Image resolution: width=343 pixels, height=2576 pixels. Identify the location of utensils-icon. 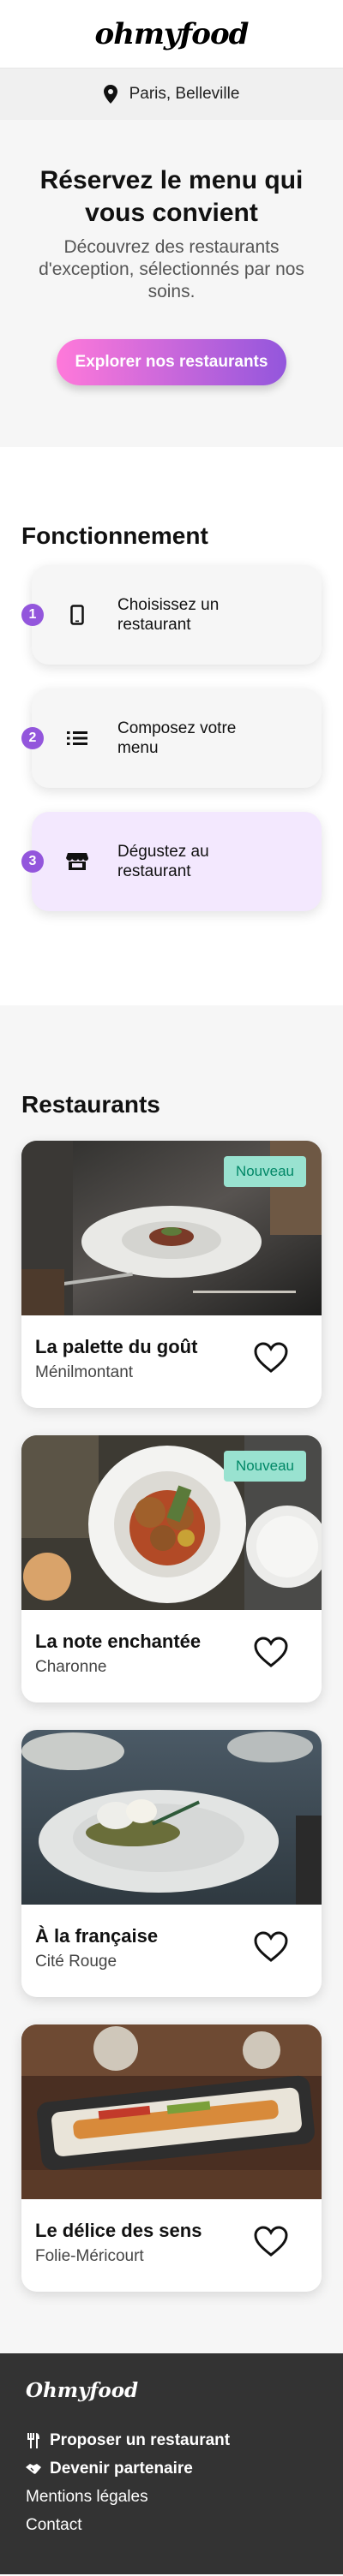
(34, 2440).